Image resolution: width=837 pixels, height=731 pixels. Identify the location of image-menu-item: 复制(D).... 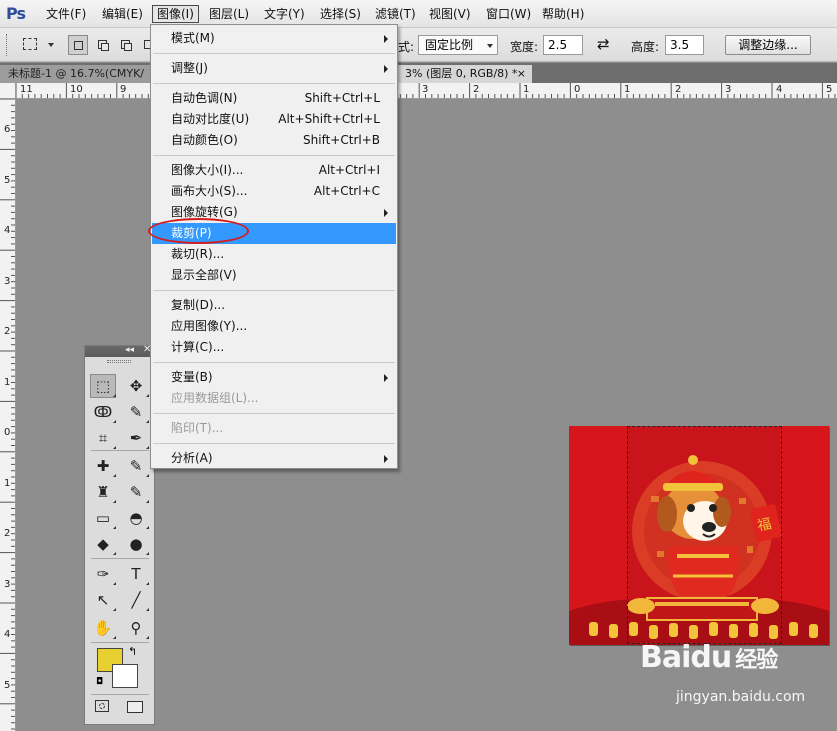
(274, 305).